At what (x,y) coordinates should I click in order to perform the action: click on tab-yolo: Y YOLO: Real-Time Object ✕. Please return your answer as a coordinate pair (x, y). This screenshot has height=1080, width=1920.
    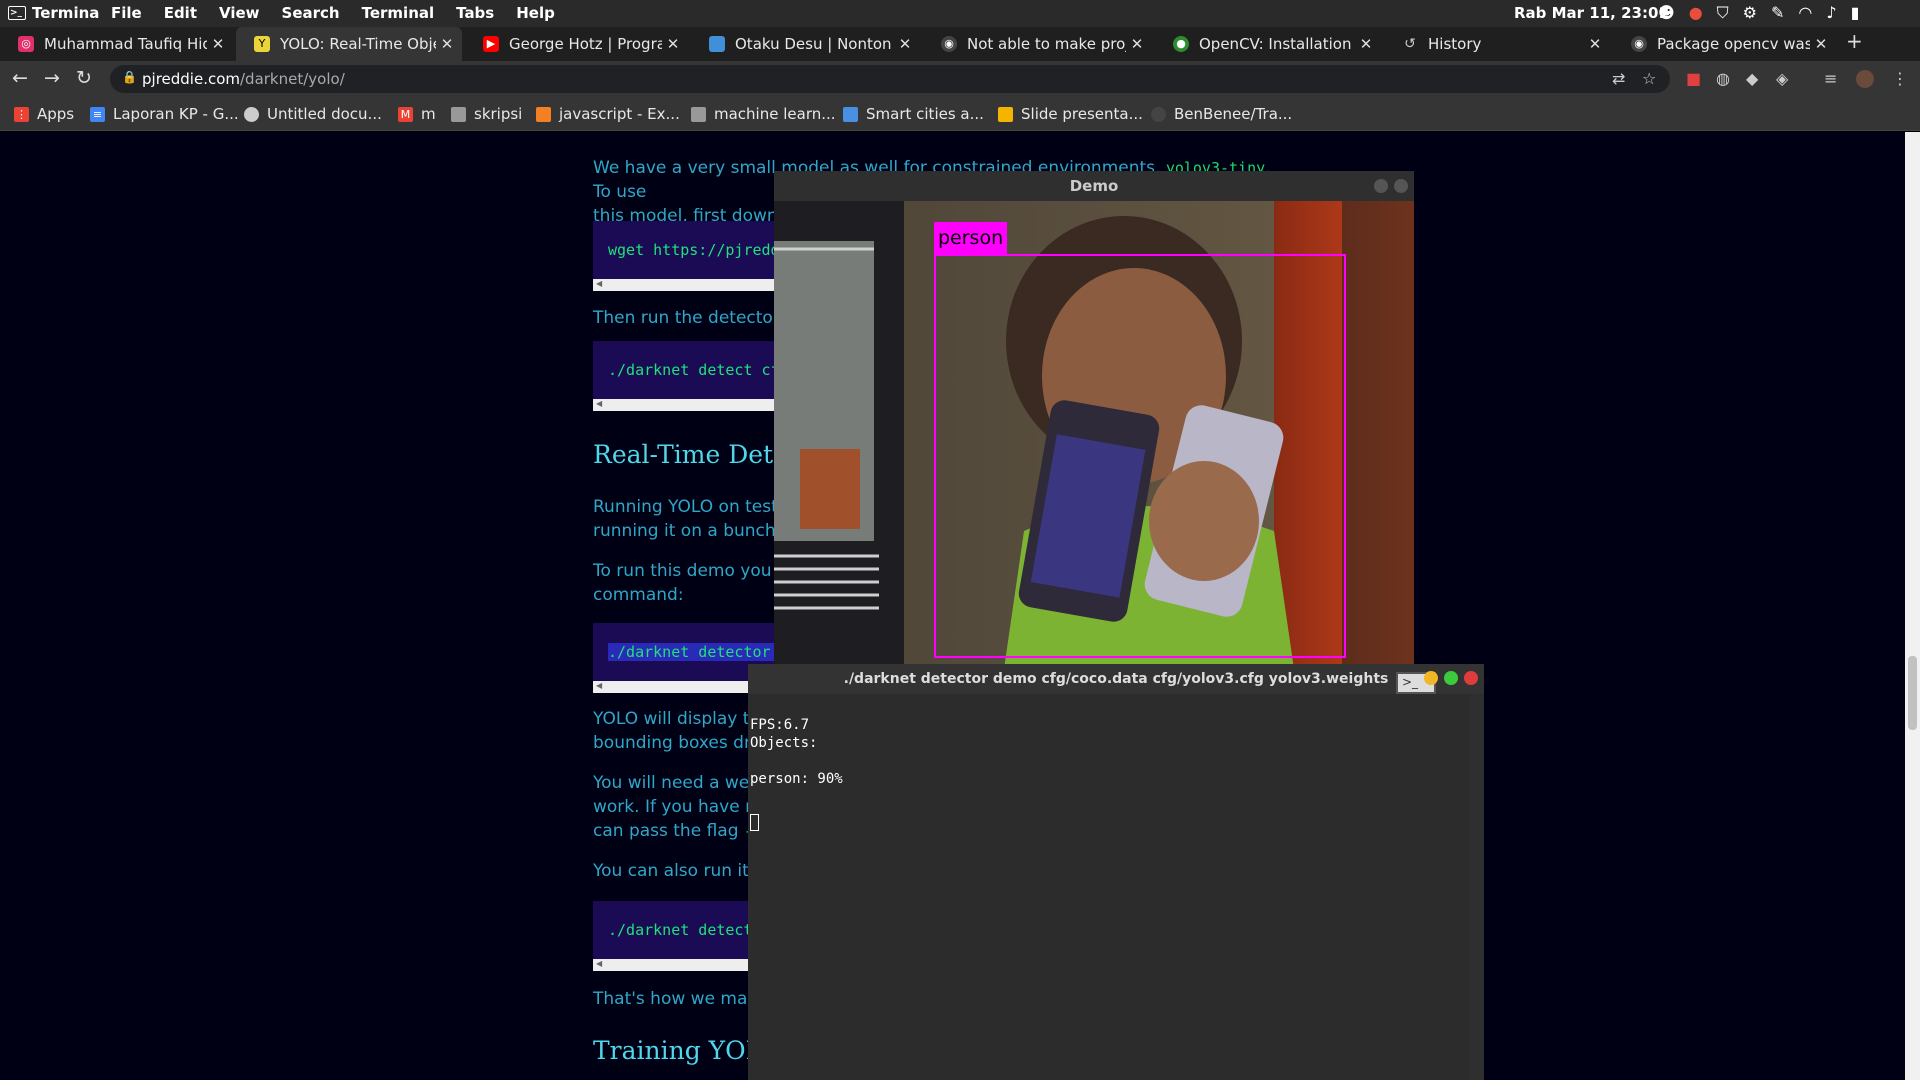
    Looking at the image, I should click on (349, 44).